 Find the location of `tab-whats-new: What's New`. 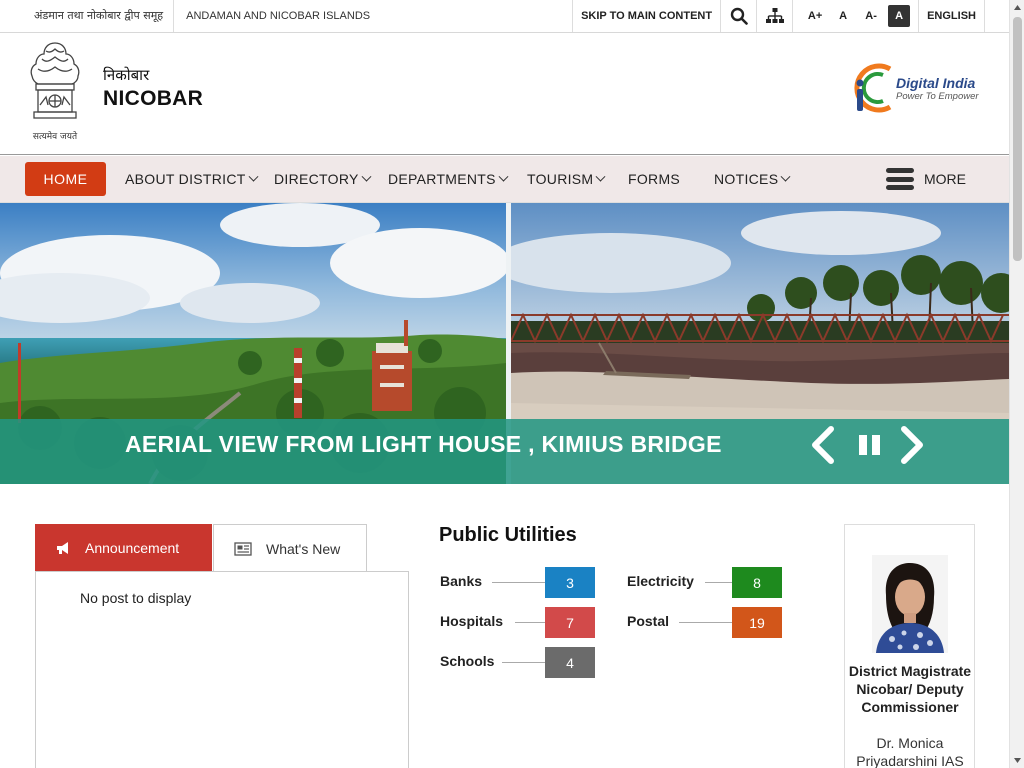

tab-whats-new: What's New is located at coordinates (290, 548).